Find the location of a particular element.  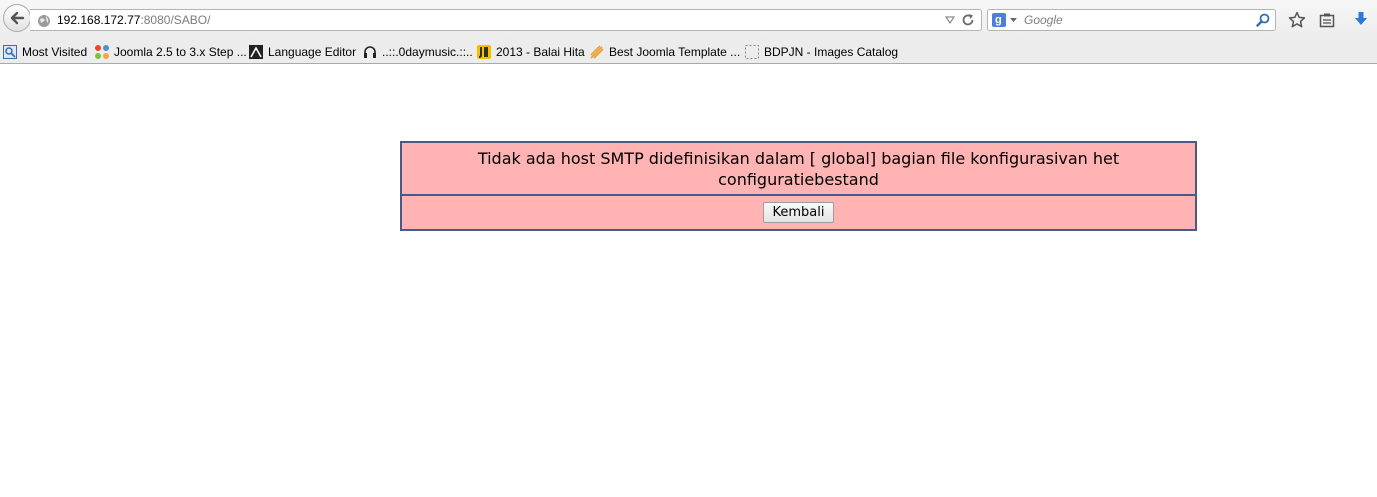

url-path: :8080/SABO/ is located at coordinates (175, 20).